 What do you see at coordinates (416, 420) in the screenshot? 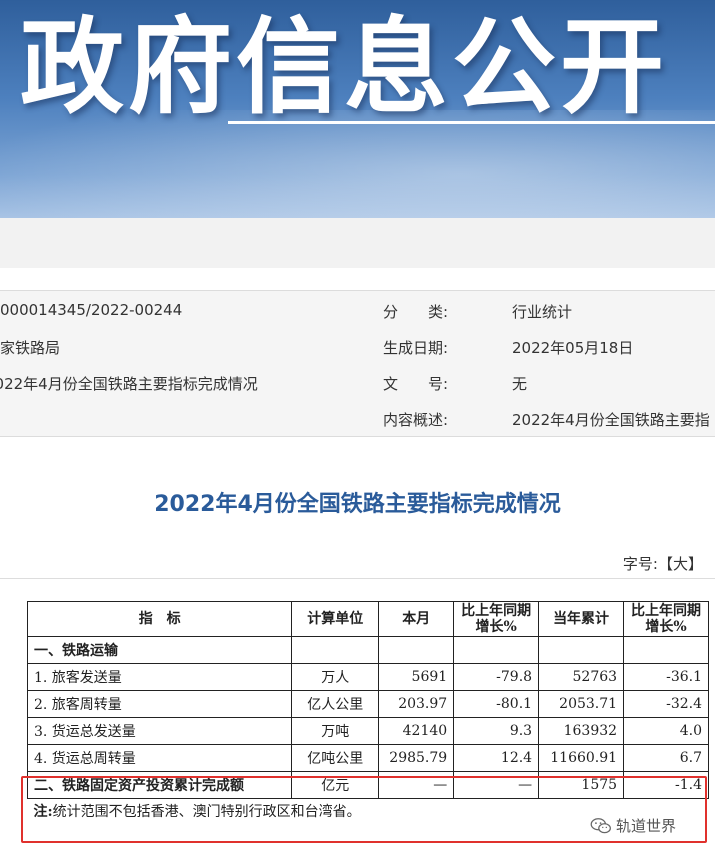
I see `summary-label: 内容概述:` at bounding box center [416, 420].